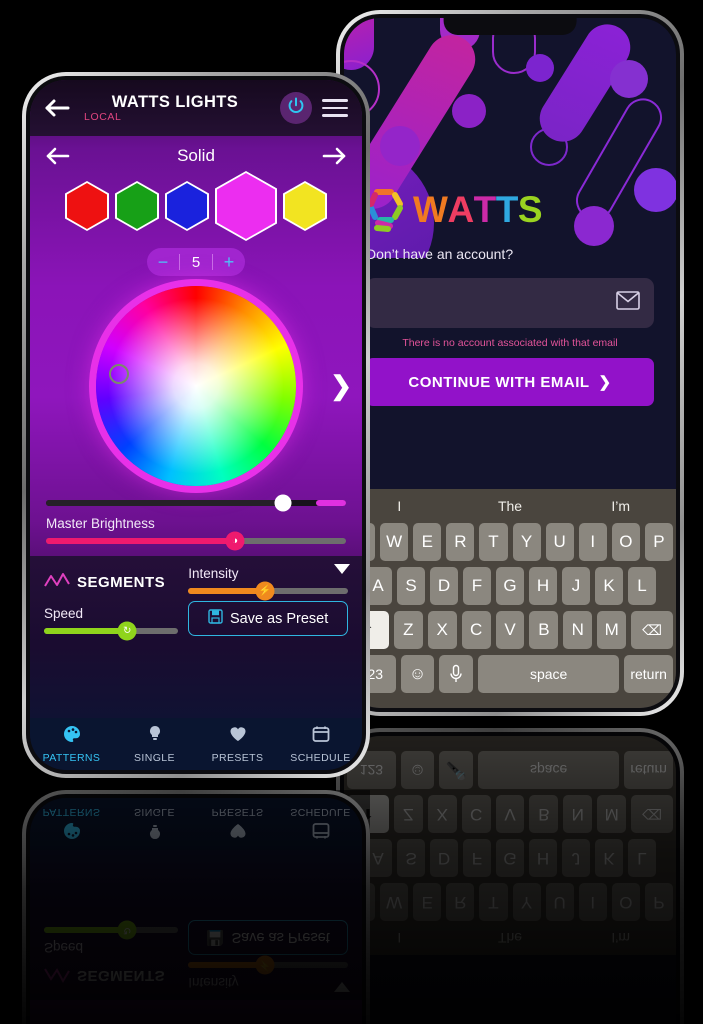 The image size is (703, 1024). What do you see at coordinates (111, 631) in the screenshot?
I see `speed-slider: ↻` at bounding box center [111, 631].